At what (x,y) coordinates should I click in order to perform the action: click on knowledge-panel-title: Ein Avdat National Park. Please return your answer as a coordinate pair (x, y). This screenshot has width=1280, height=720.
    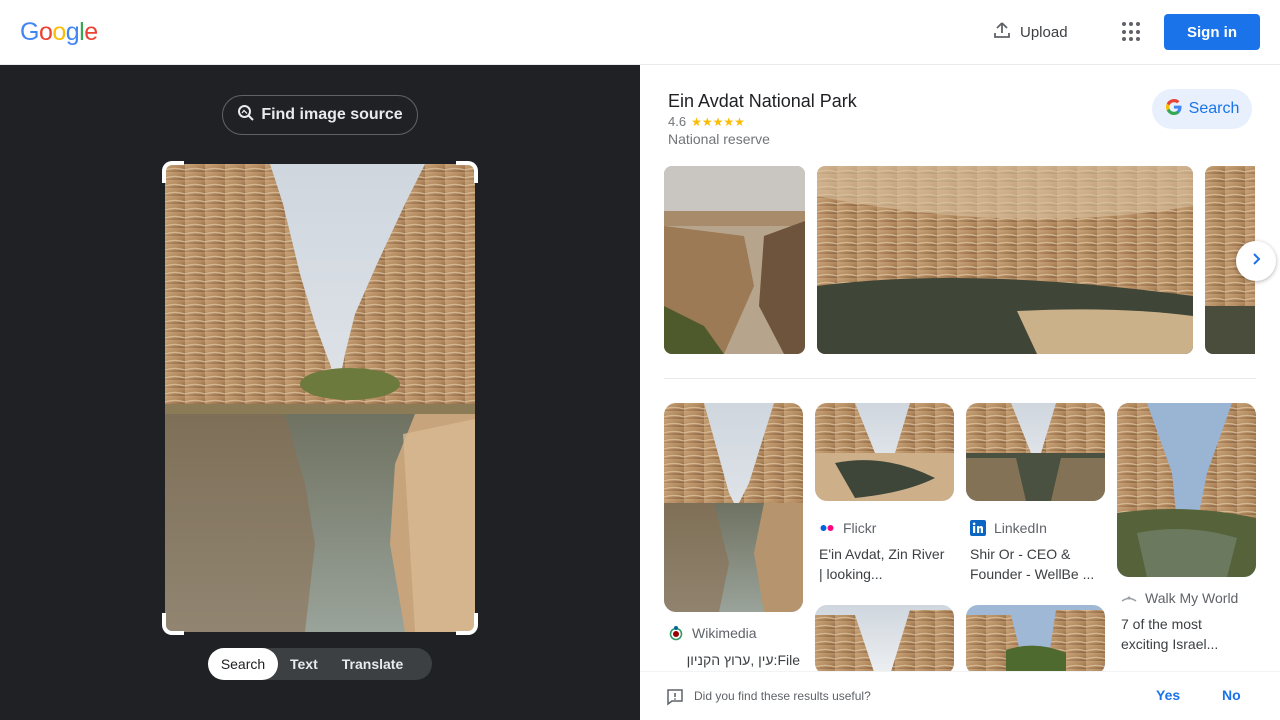
    Looking at the image, I should click on (762, 101).